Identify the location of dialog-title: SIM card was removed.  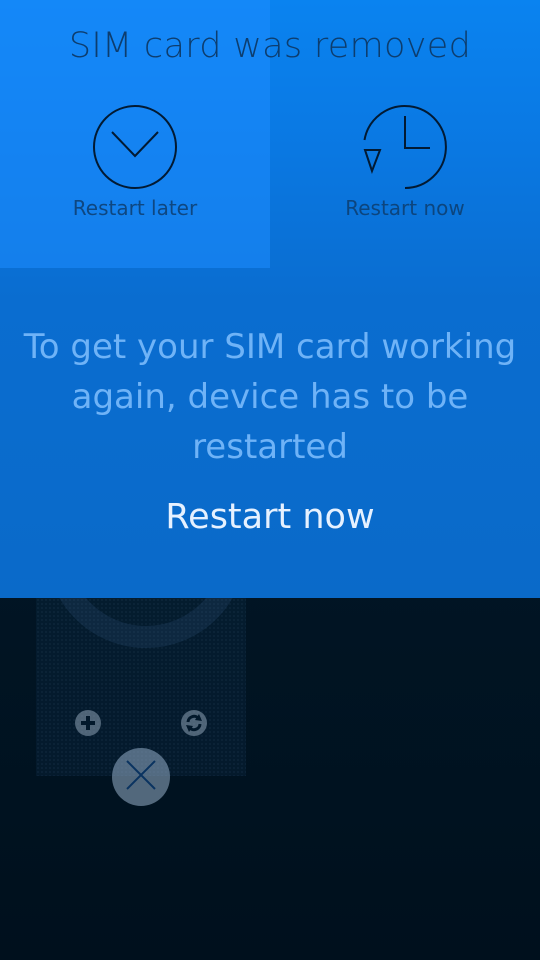
(270, 46).